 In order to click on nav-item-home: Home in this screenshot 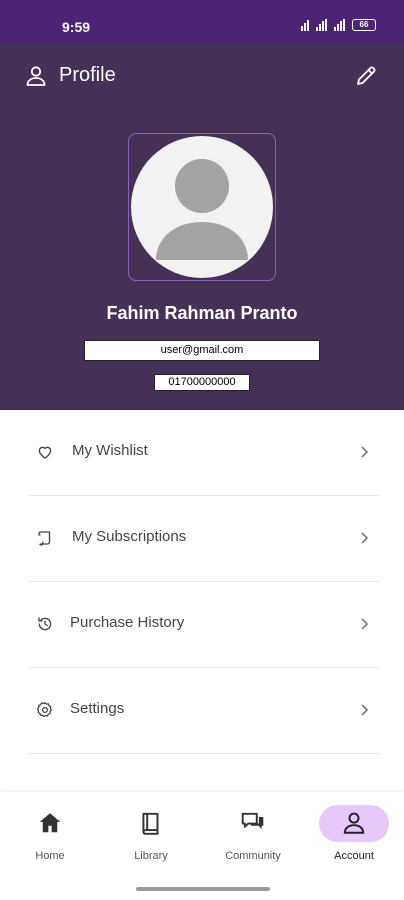, I will do `click(50, 834)`.